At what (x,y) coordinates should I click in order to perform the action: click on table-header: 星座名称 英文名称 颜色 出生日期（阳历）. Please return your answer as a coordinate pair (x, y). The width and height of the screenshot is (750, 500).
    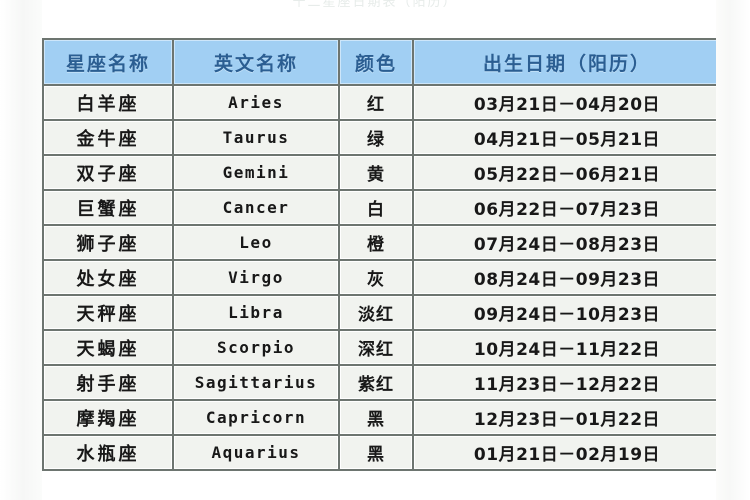
    Looking at the image, I should click on (382, 62).